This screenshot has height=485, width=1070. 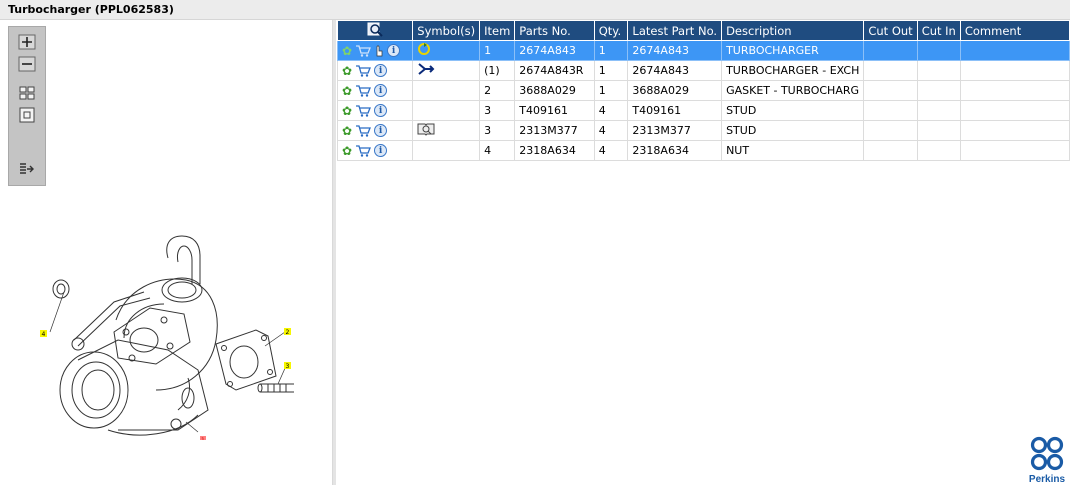 What do you see at coordinates (27, 169) in the screenshot?
I see `export-button` at bounding box center [27, 169].